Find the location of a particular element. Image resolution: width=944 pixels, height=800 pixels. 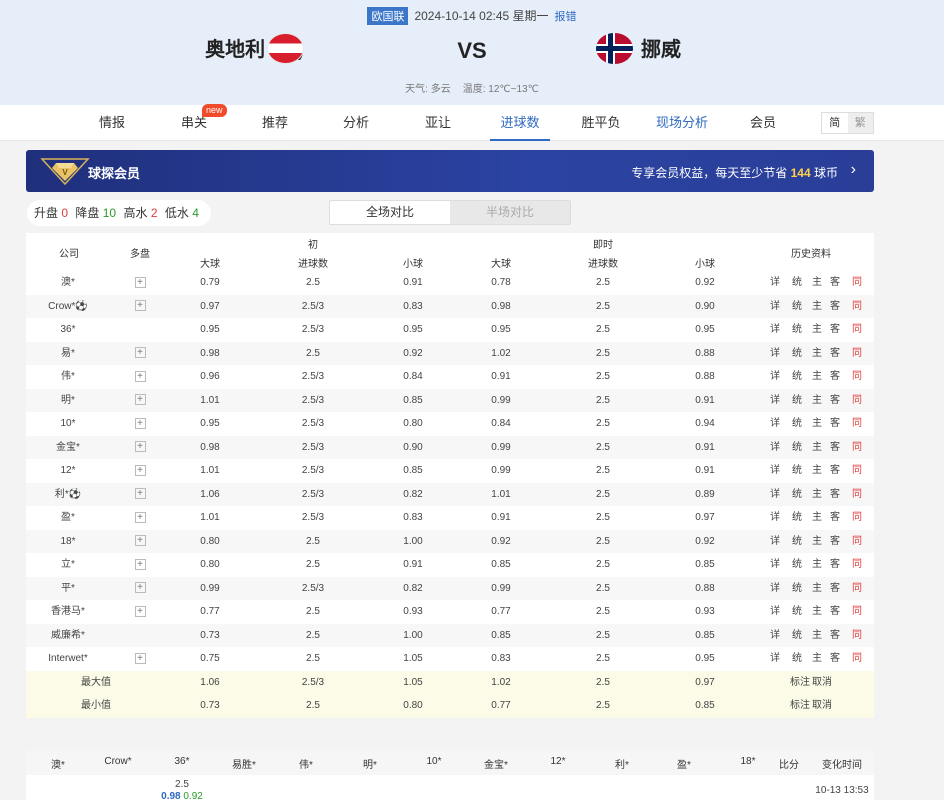

away-team-name: 挪威 is located at coordinates (661, 50).